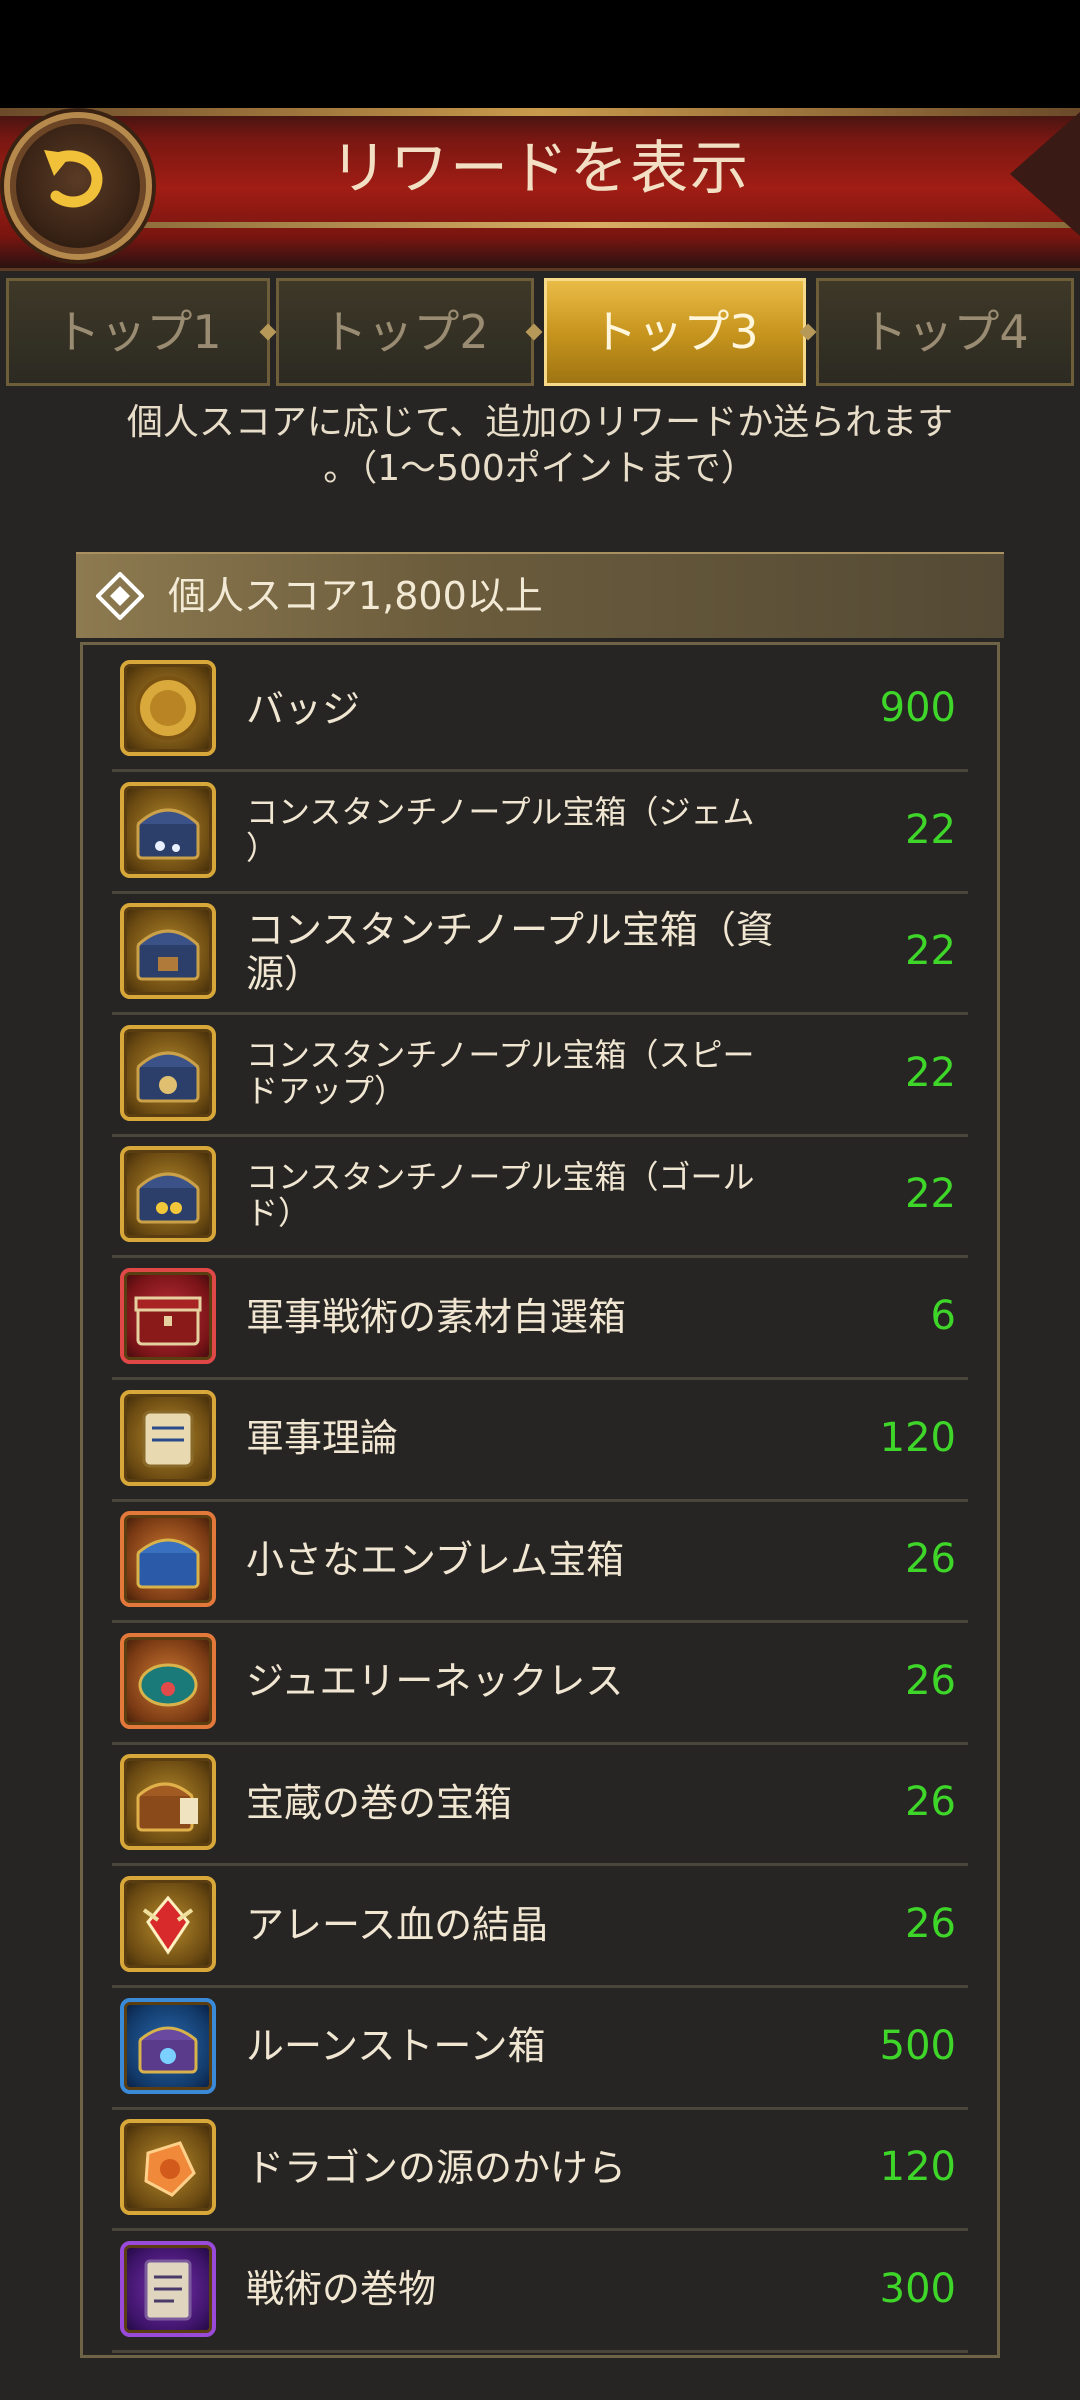 The image size is (1080, 2400). I want to click on back-button, so click(78, 186).